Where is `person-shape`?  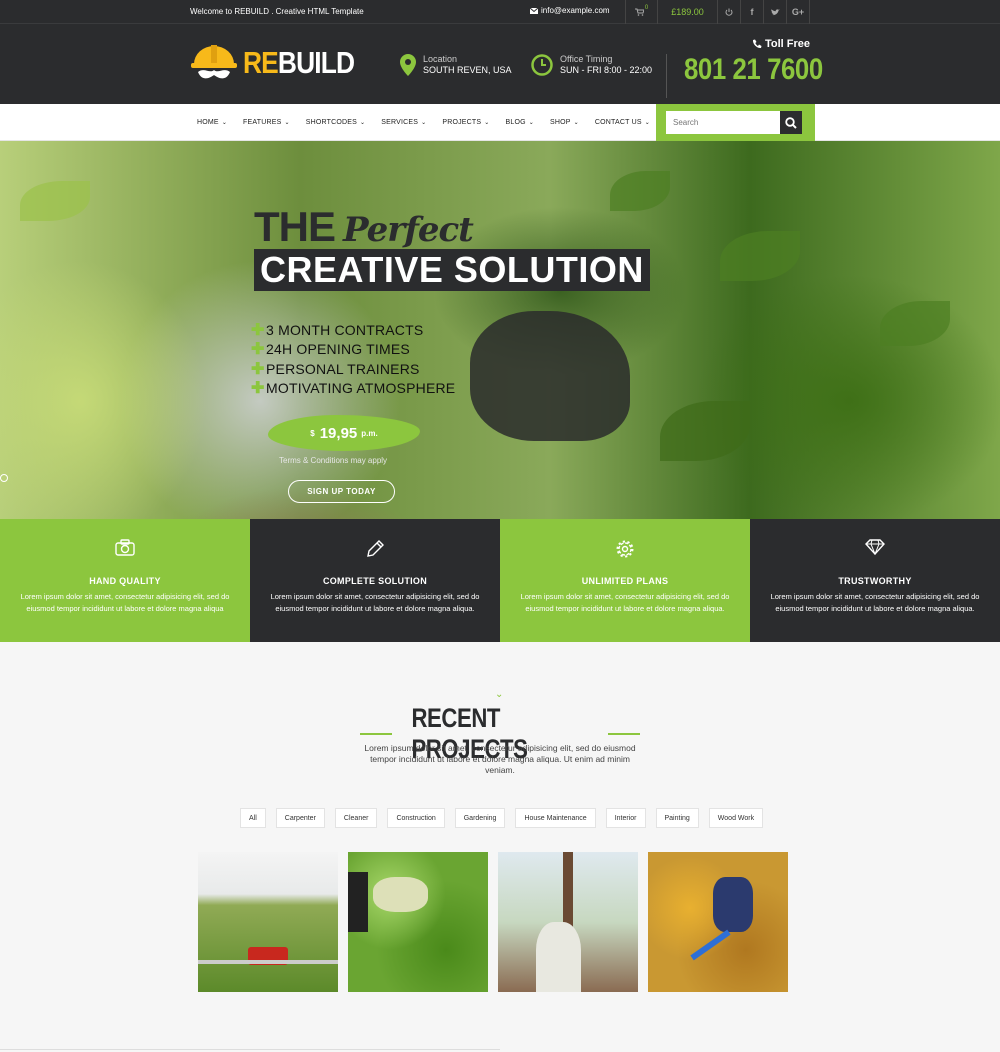 person-shape is located at coordinates (733, 904).